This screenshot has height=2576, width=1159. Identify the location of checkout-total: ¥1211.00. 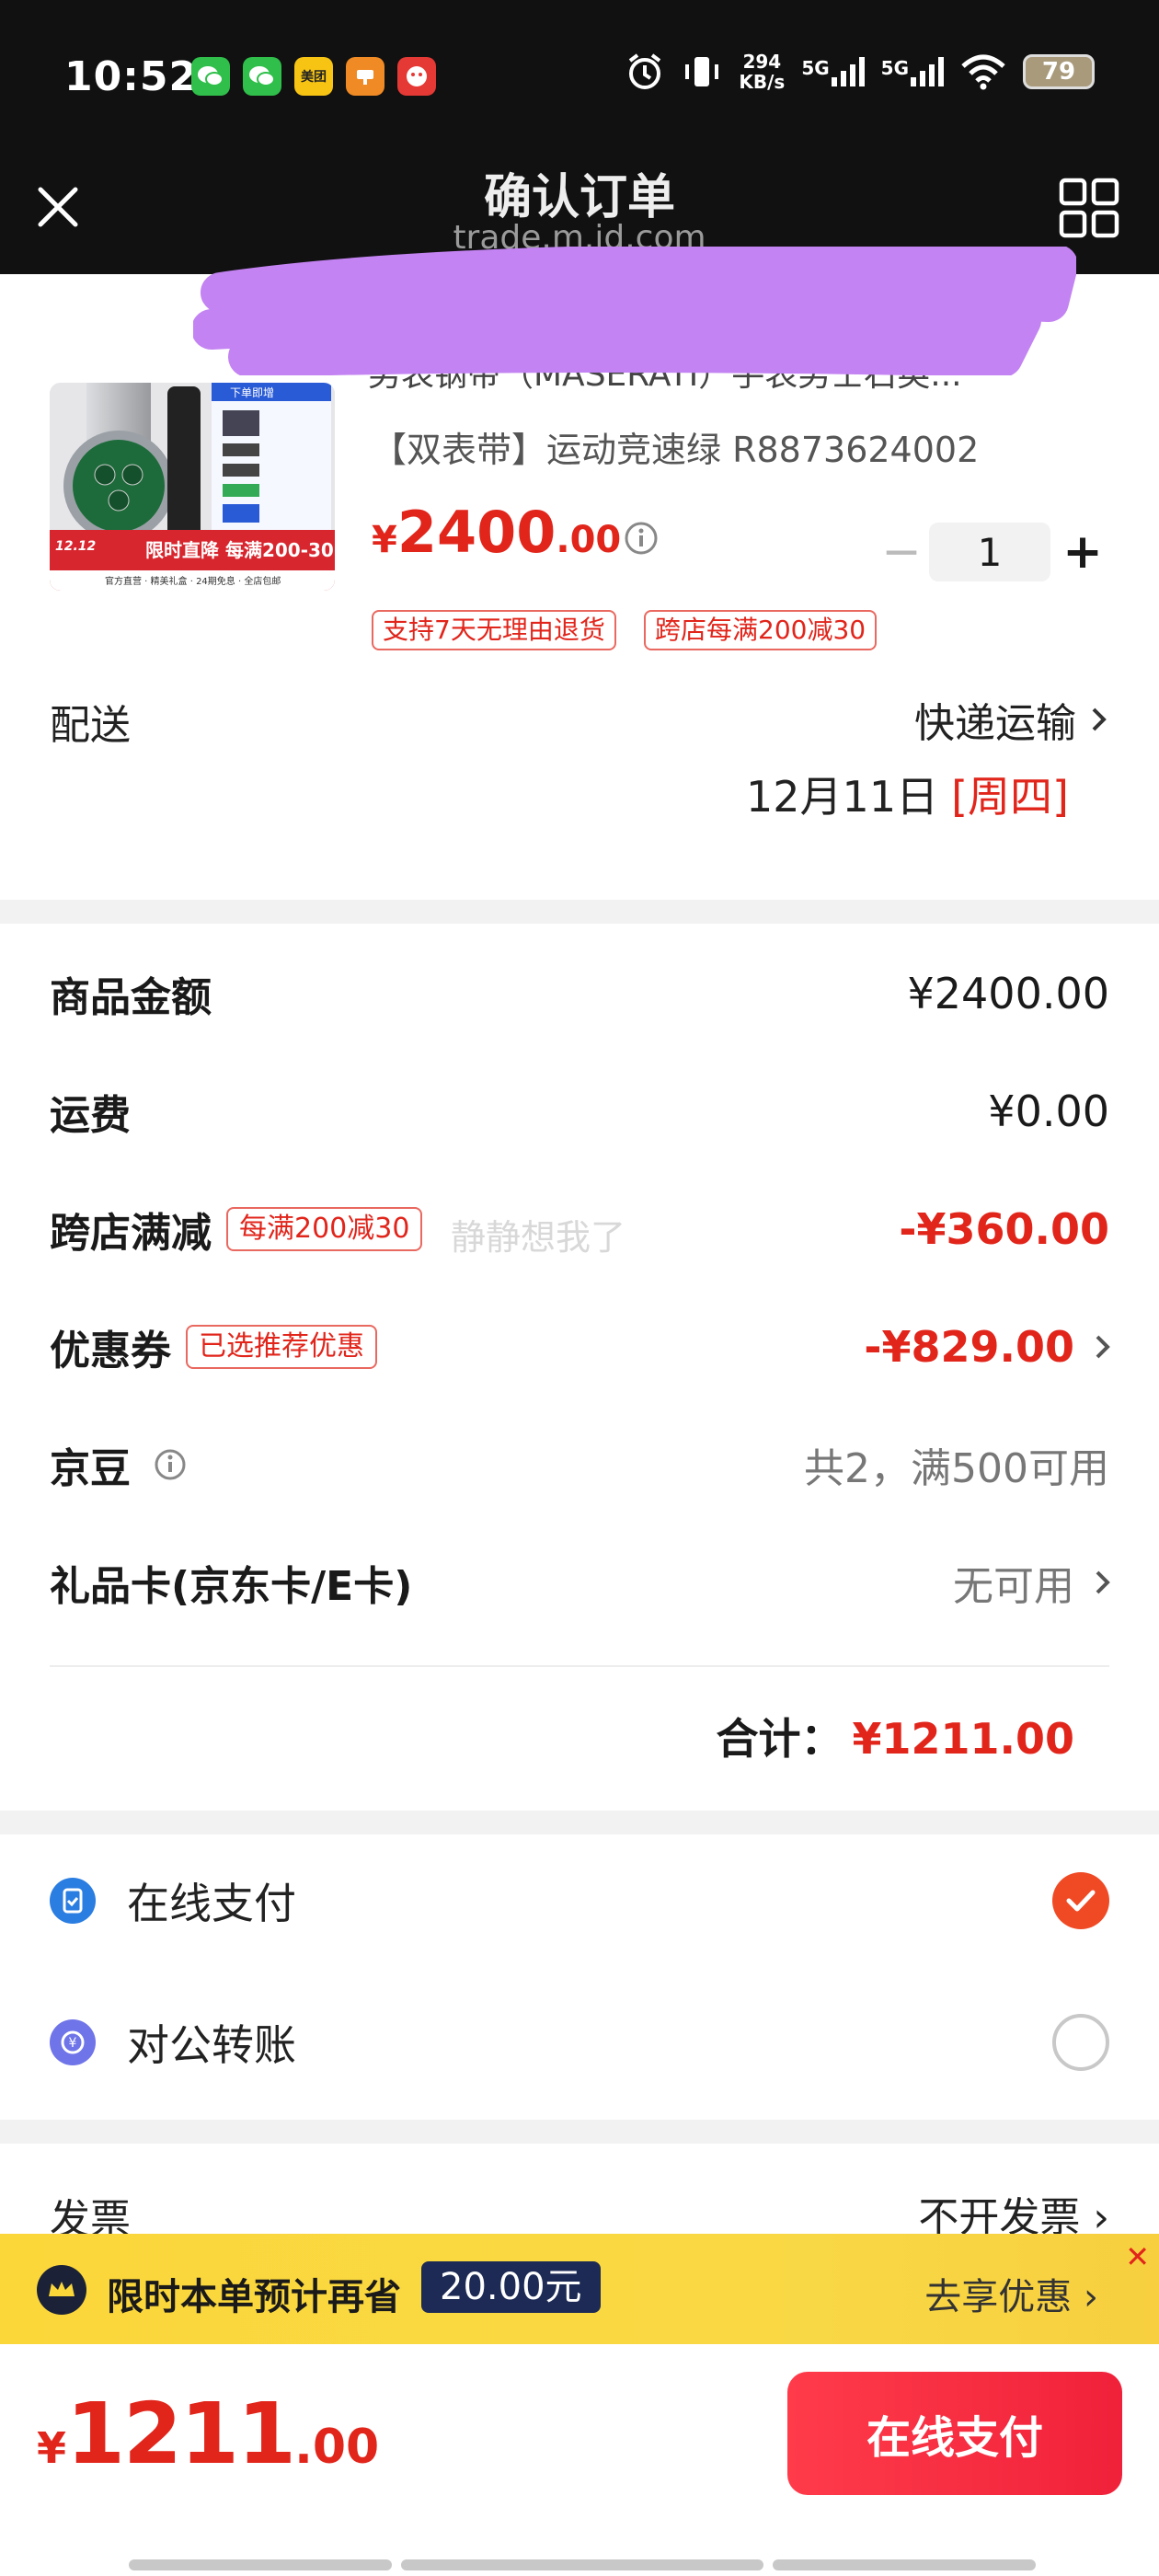
(208, 2434).